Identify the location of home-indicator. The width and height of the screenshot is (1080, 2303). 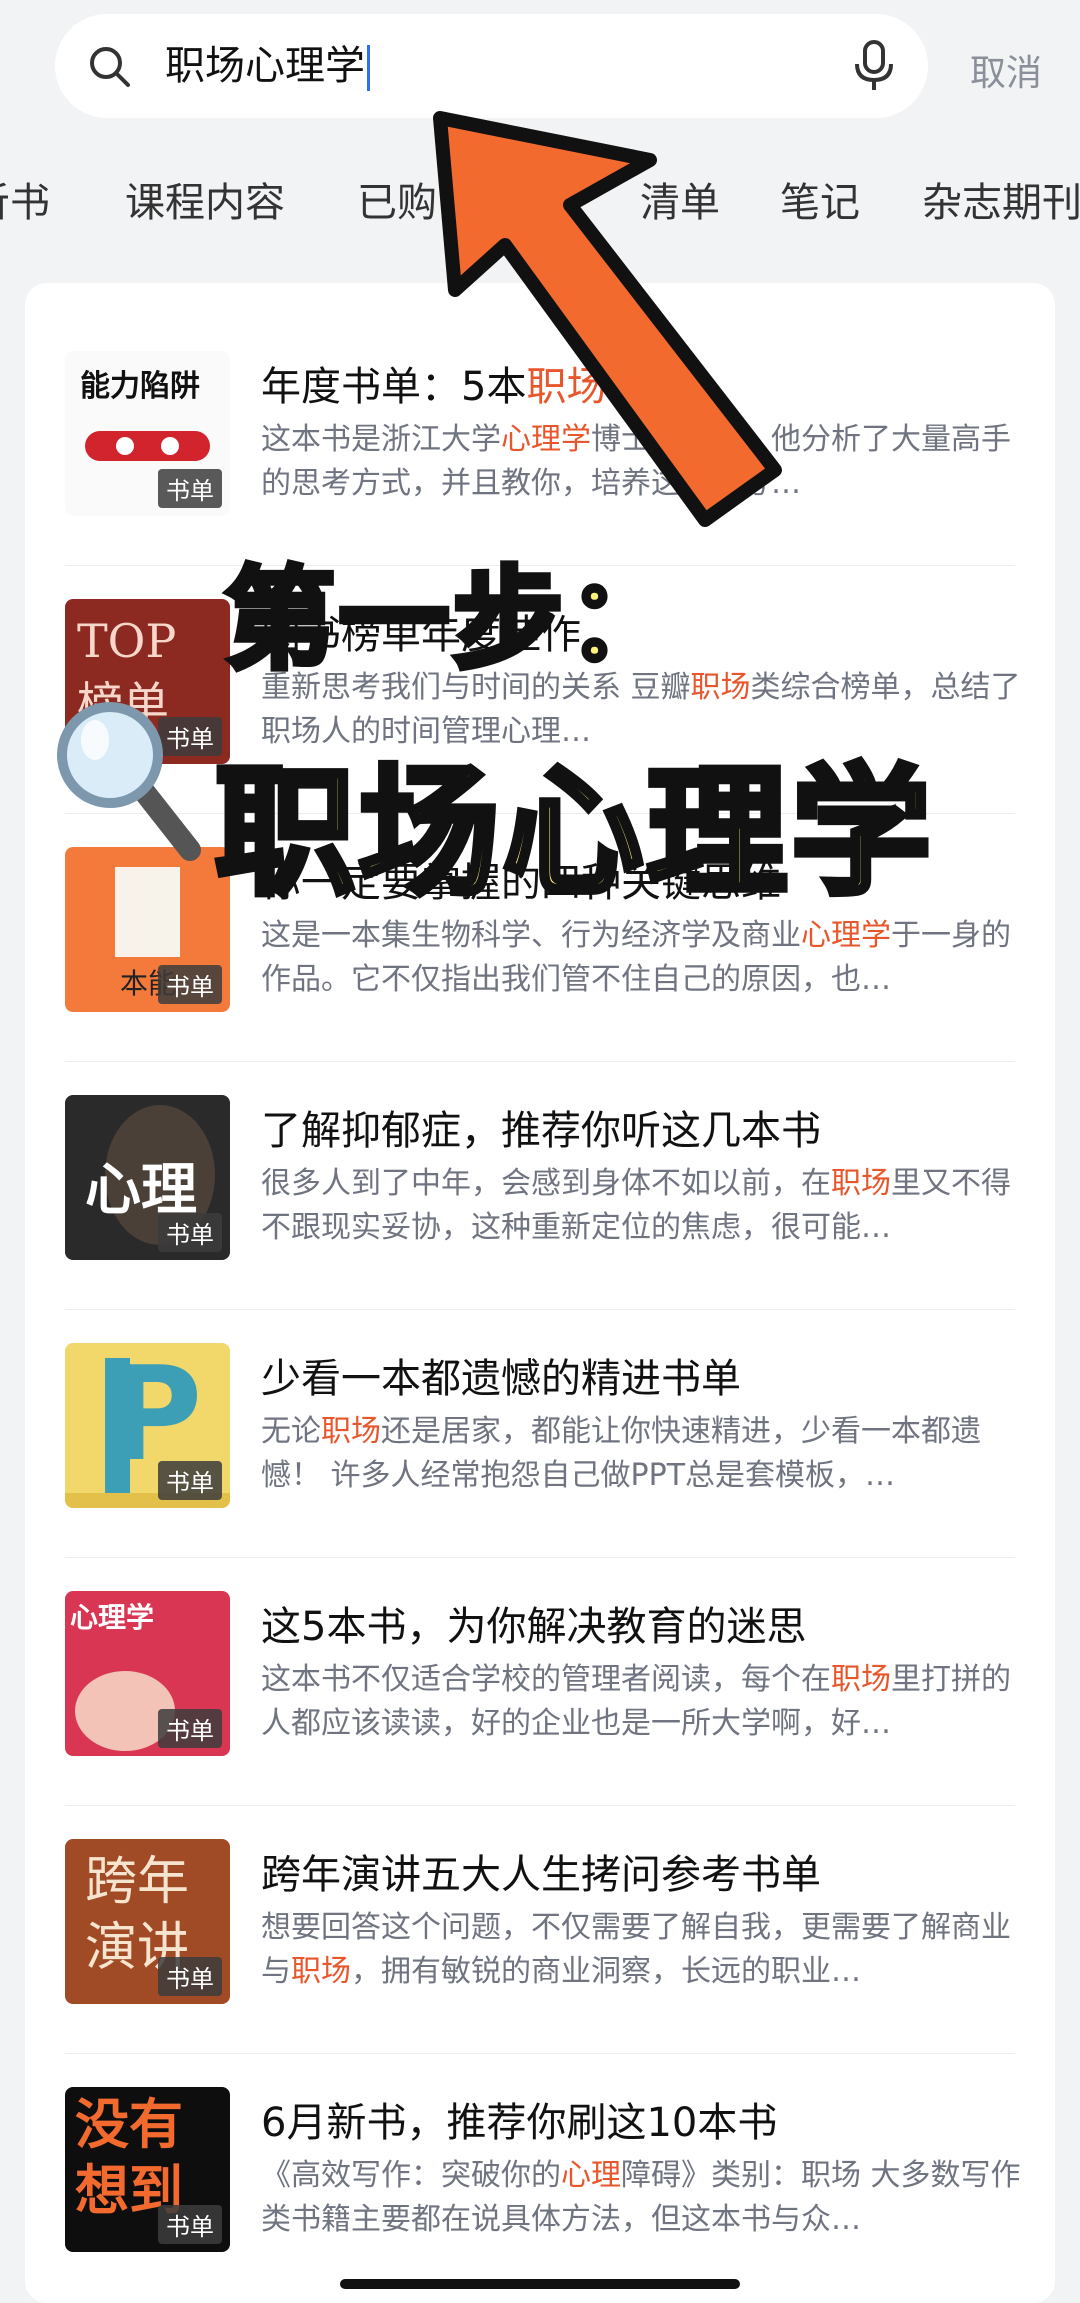
(540, 2284).